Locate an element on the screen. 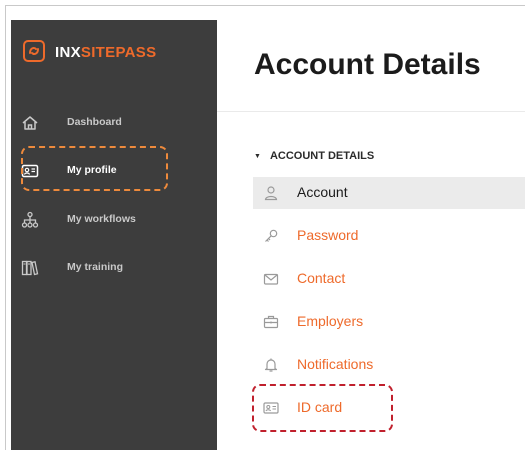  menu-item-label: Account is located at coordinates (322, 192).